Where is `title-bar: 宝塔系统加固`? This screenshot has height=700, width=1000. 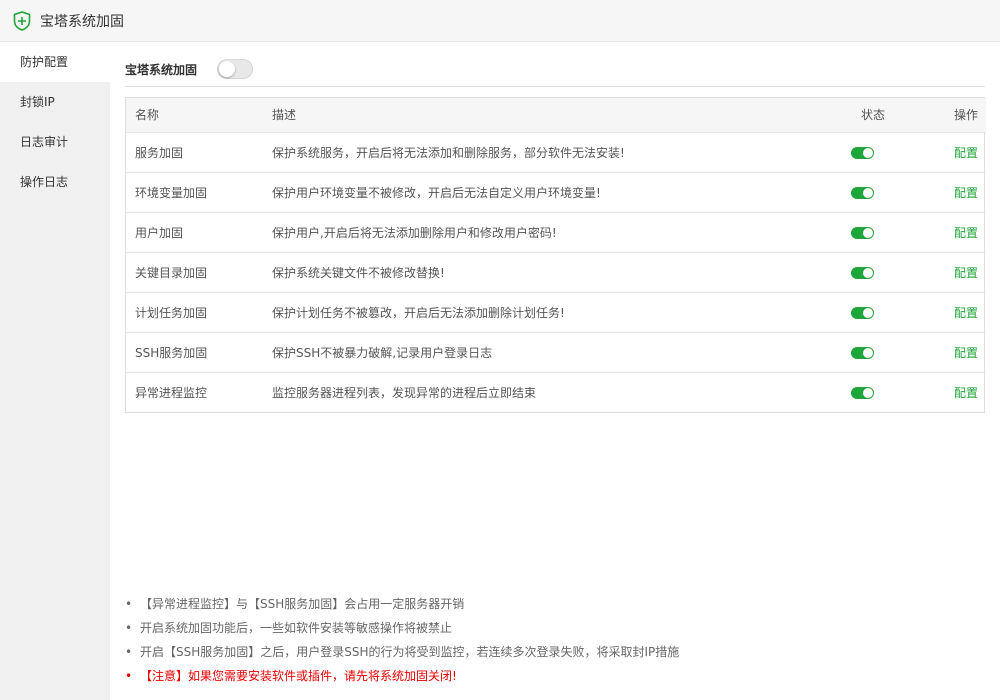 title-bar: 宝塔系统加固 is located at coordinates (500, 21).